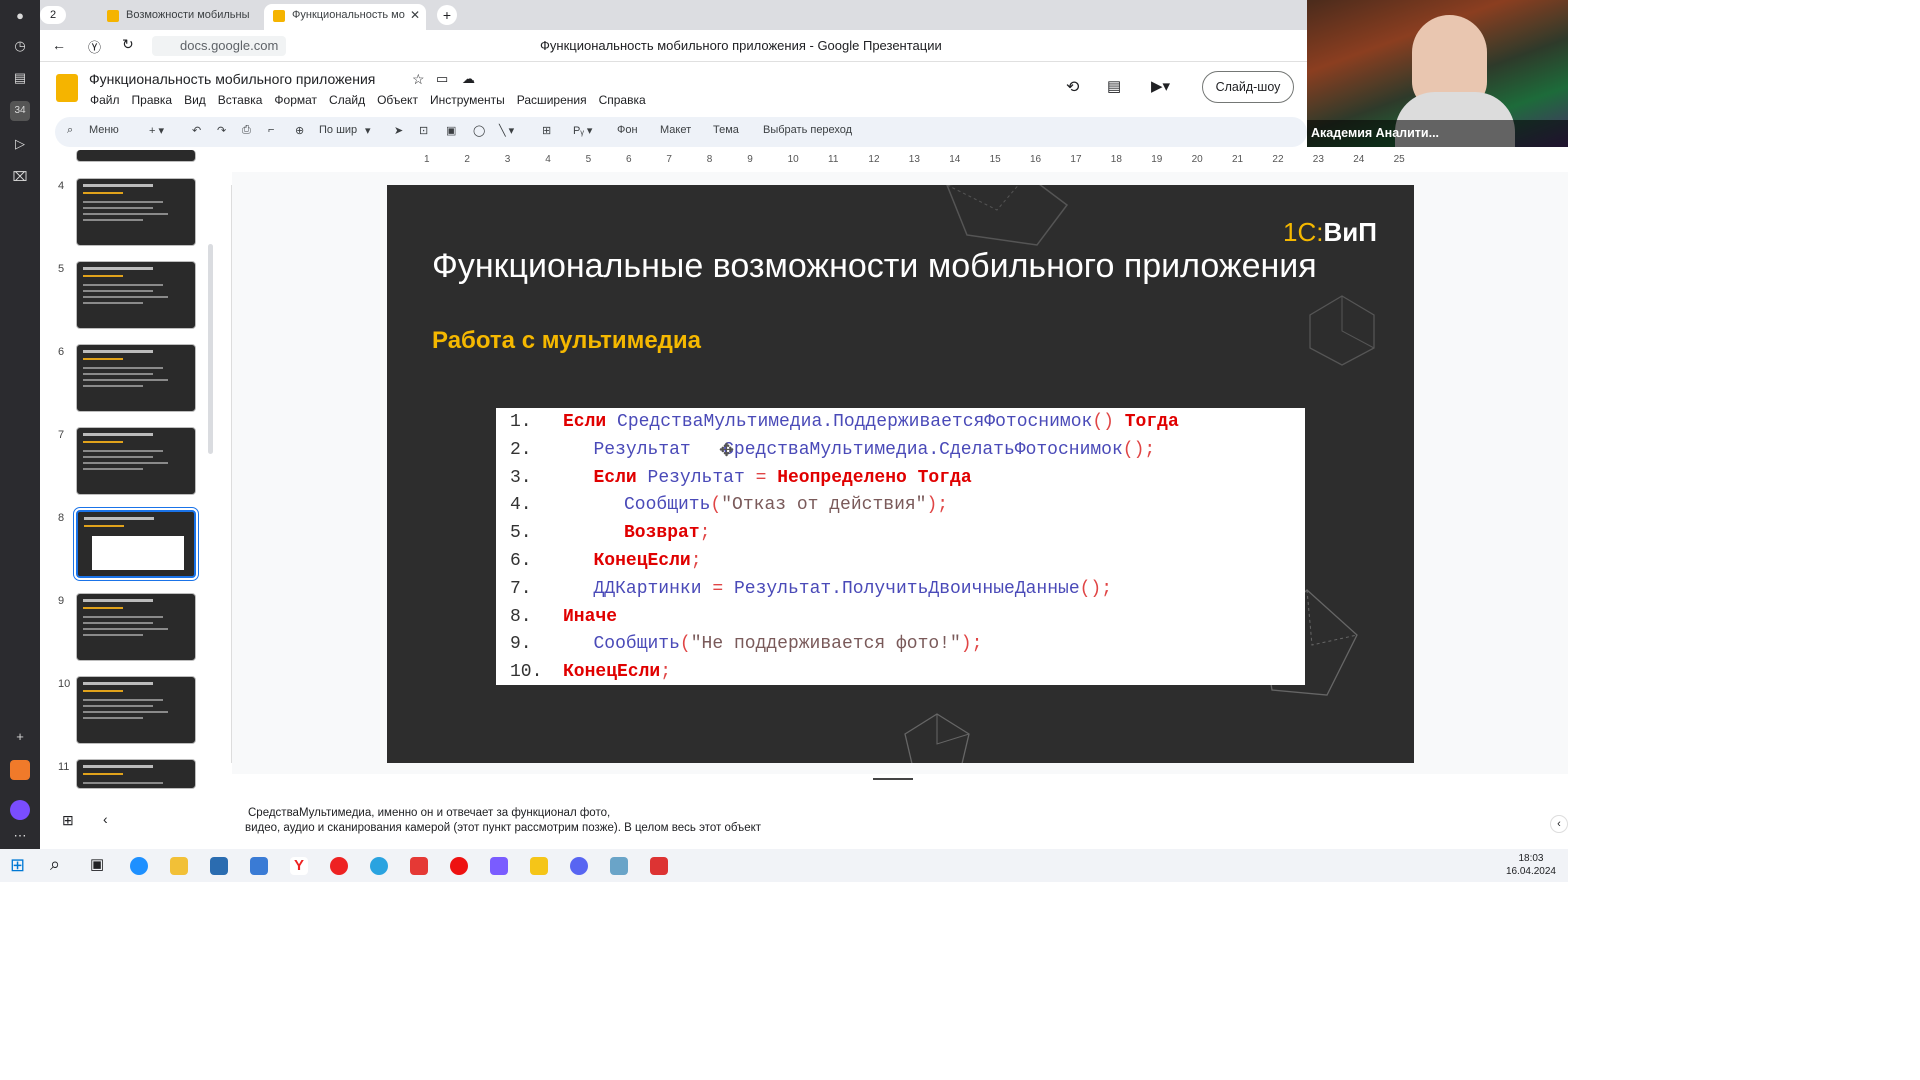 Image resolution: width=1920 pixels, height=1080 pixels. Describe the element at coordinates (20, 111) in the screenshot. I see `badge-icon: 34` at that location.